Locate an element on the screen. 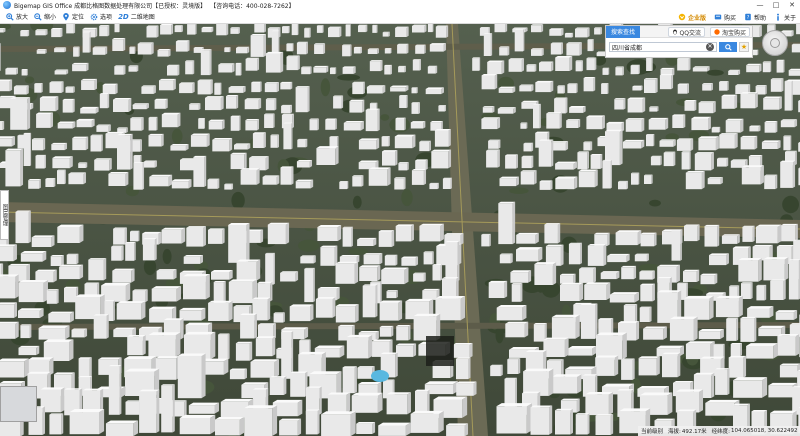  taobao-buy-button: 淘宝购买 is located at coordinates (729, 32).